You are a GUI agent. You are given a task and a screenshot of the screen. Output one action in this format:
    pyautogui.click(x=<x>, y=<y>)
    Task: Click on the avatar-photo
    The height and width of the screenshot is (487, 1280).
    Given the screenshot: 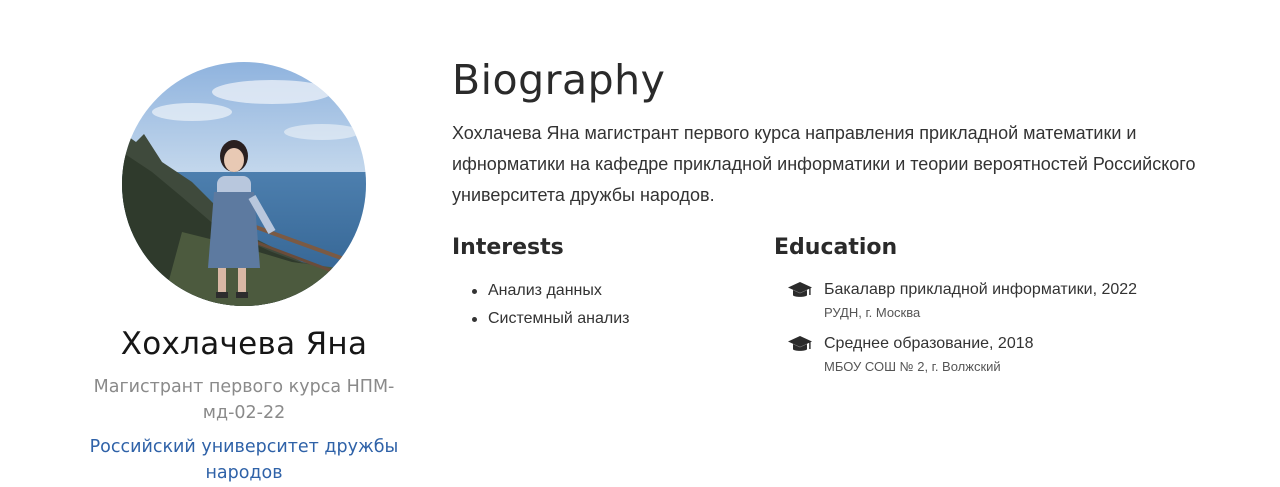 What is the action you would take?
    pyautogui.click(x=244, y=184)
    